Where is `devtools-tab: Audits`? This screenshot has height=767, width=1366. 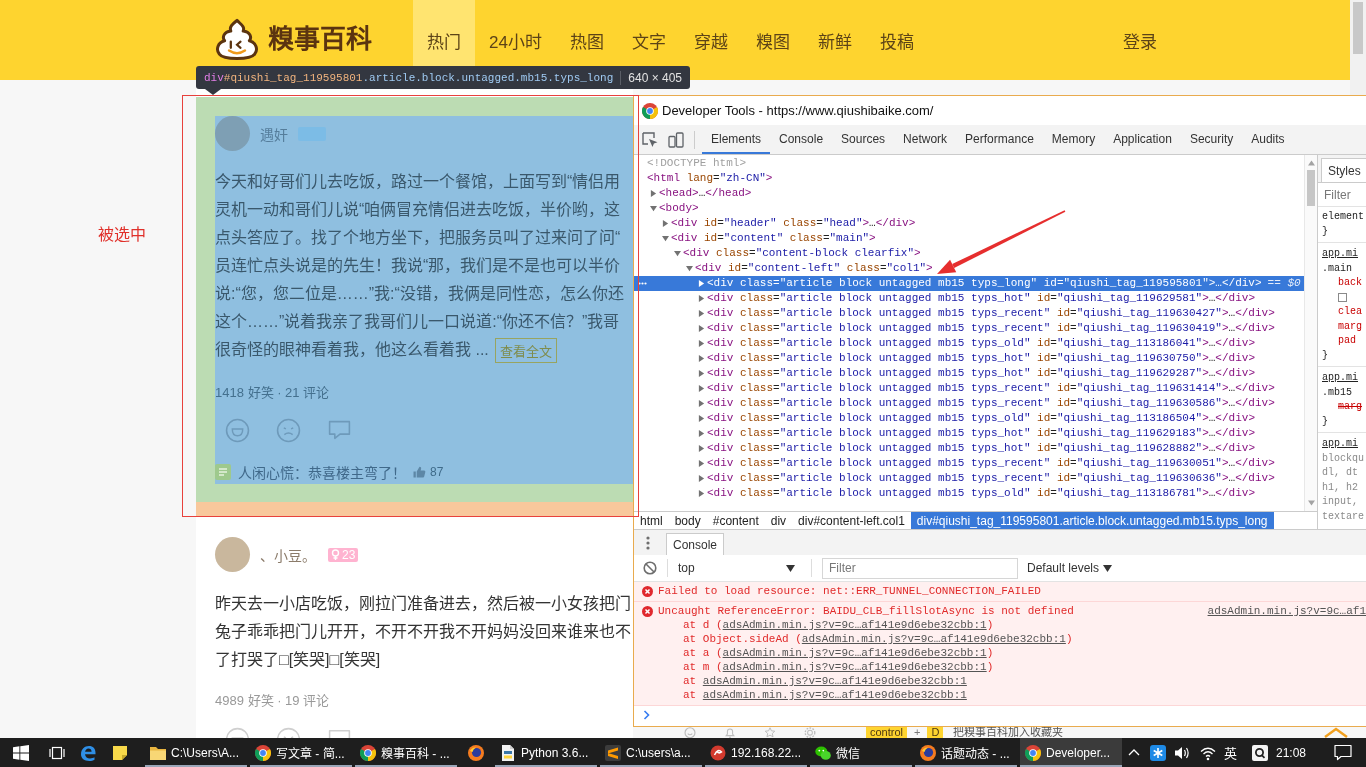 devtools-tab: Audits is located at coordinates (1268, 139).